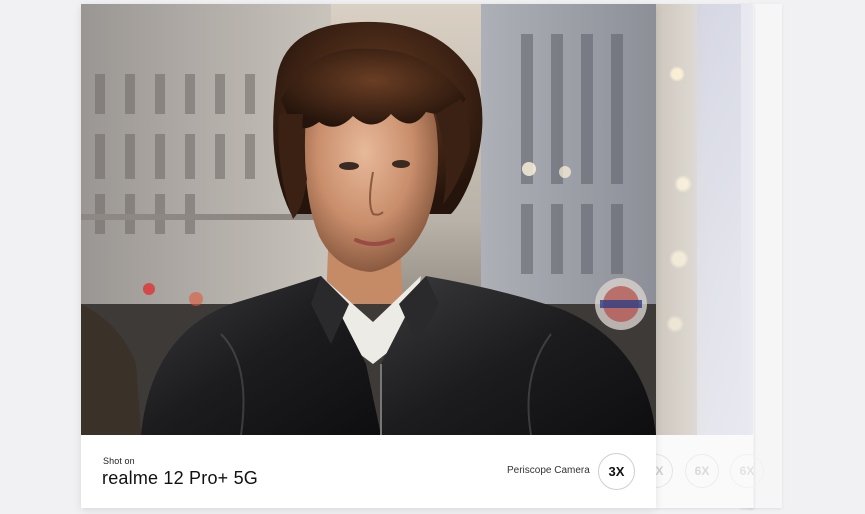 This screenshot has height=514, width=865. What do you see at coordinates (180, 478) in the screenshot?
I see `device-name: realme 12 Pro+ 5G` at bounding box center [180, 478].